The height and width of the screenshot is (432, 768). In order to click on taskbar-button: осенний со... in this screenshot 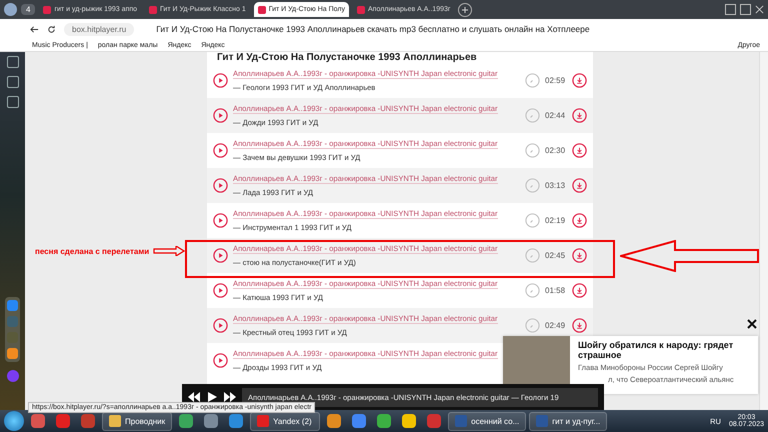, I will do `click(487, 421)`.